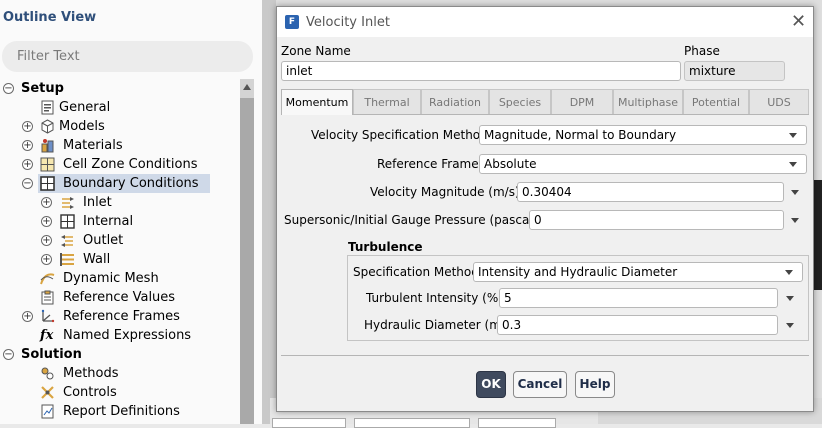 This screenshot has width=822, height=428. What do you see at coordinates (47, 126) in the screenshot?
I see `models-icon` at bounding box center [47, 126].